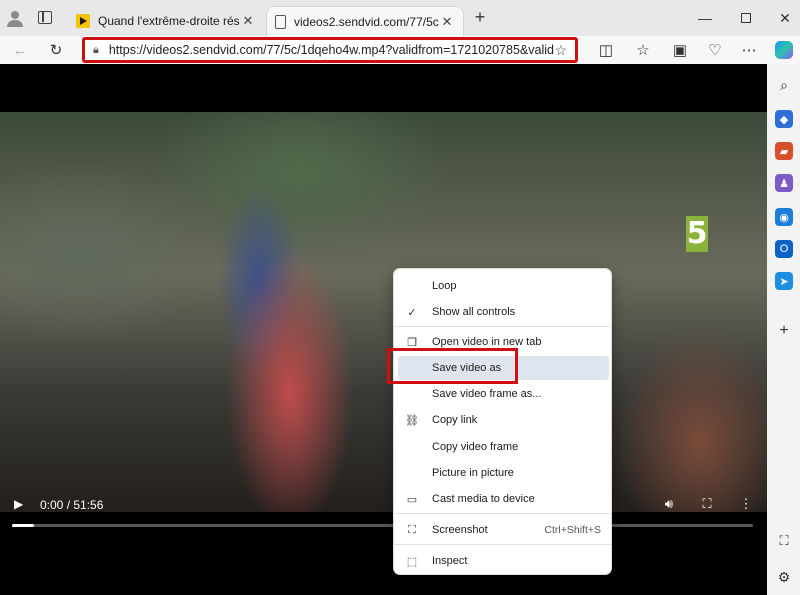 The height and width of the screenshot is (595, 800). I want to click on copilot-icon, so click(784, 50).